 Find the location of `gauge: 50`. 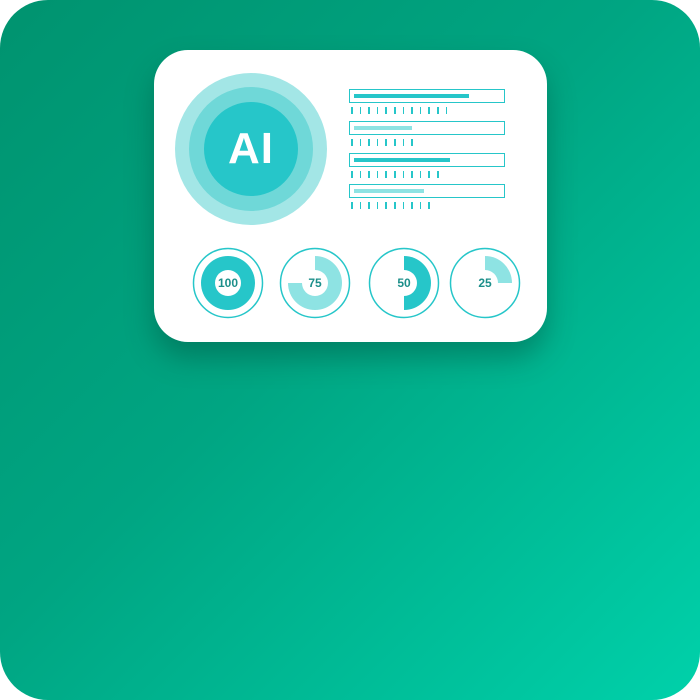

gauge: 50 is located at coordinates (404, 283).